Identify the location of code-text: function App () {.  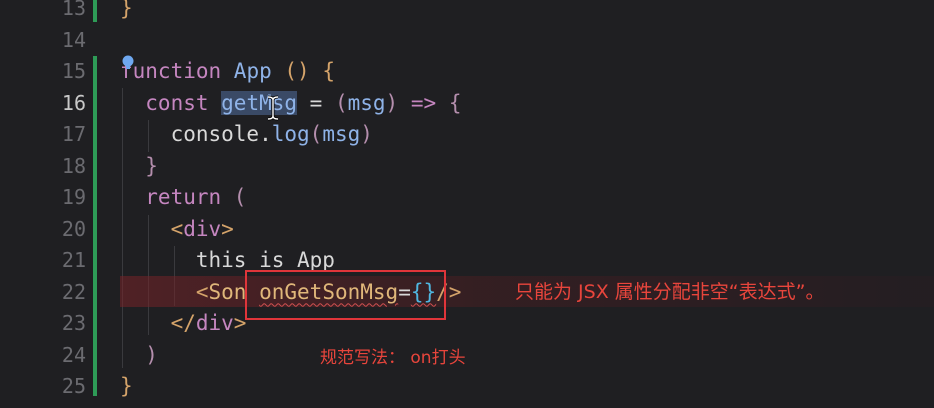
(227, 72).